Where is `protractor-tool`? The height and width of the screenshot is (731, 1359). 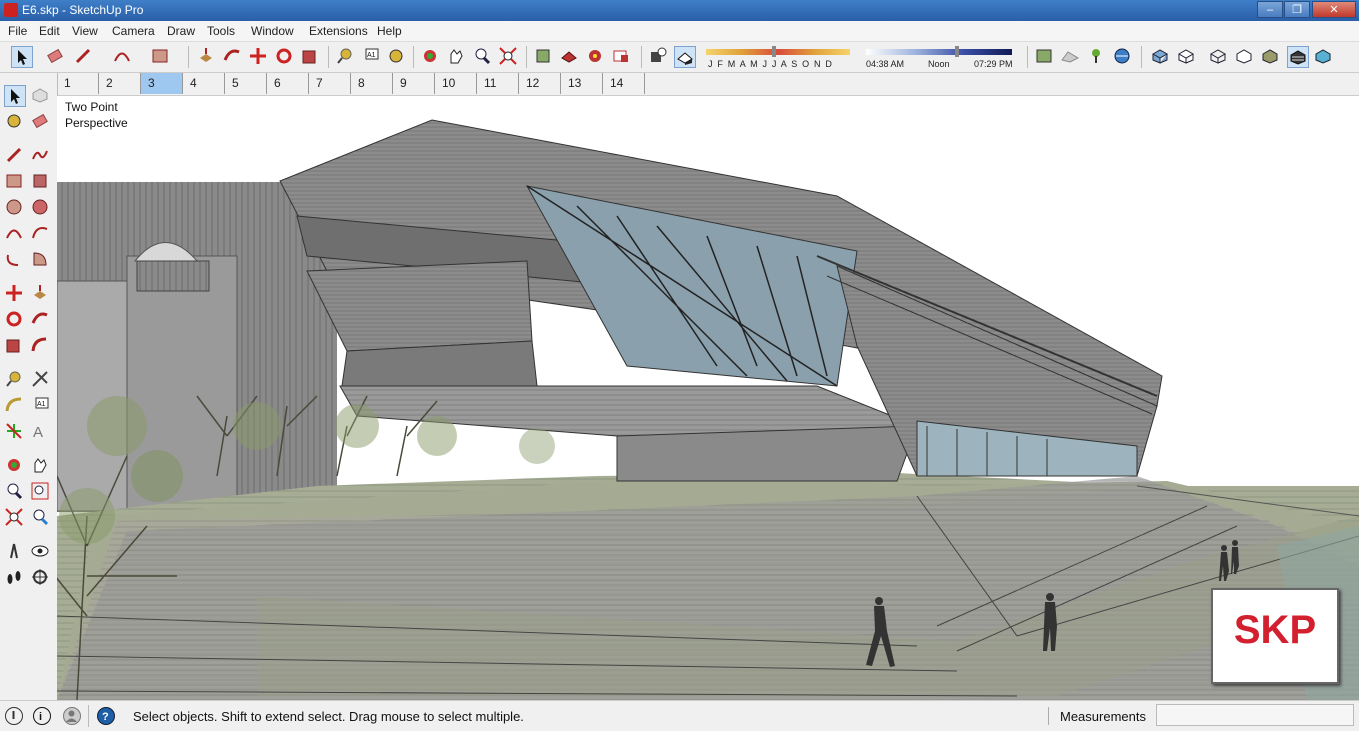 protractor-tool is located at coordinates (15, 406).